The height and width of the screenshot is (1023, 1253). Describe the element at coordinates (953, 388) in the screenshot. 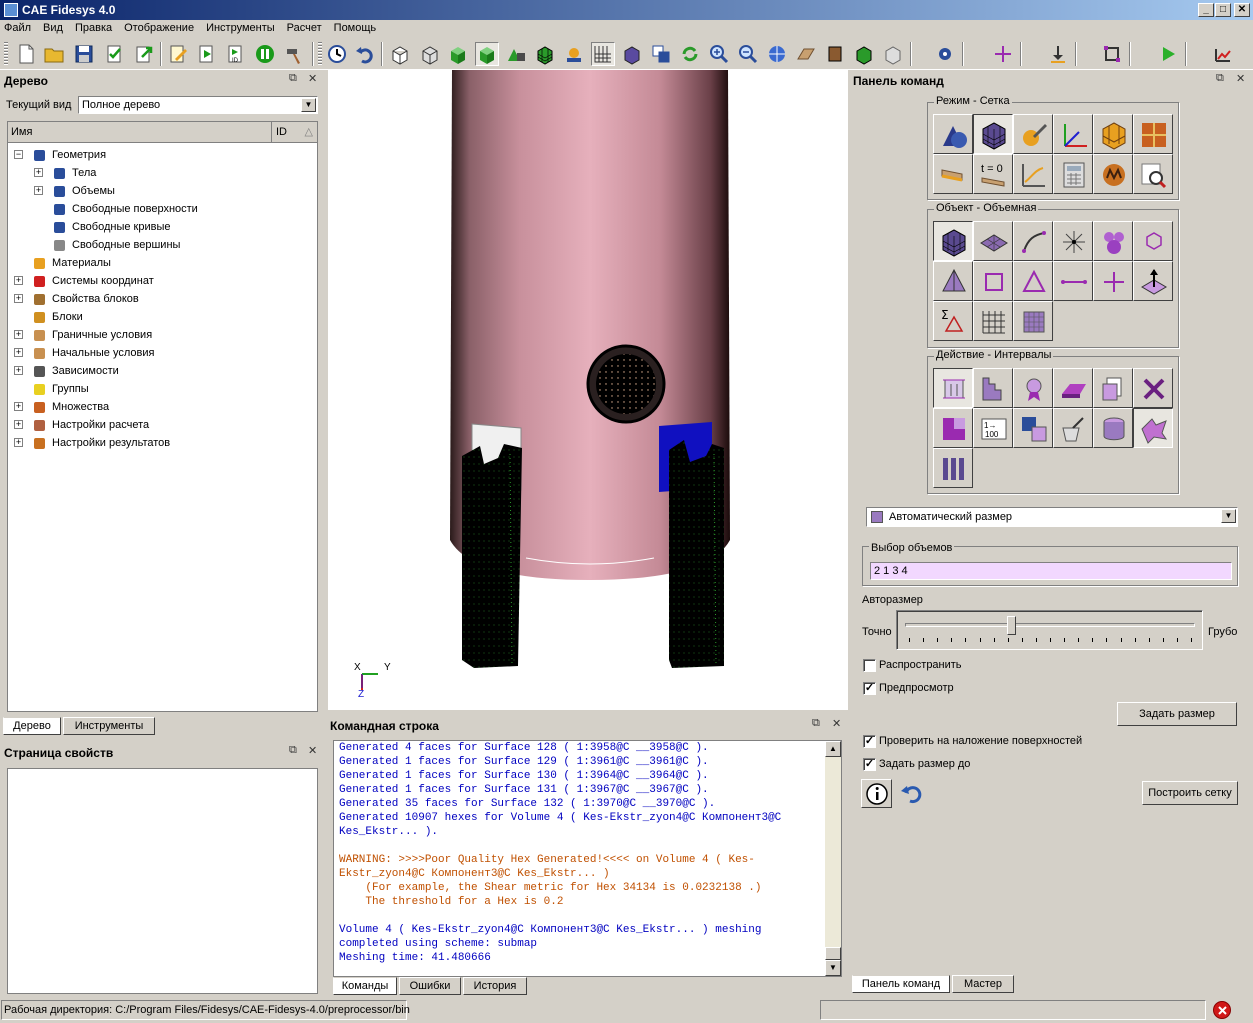

I see `action-interval-icon` at that location.